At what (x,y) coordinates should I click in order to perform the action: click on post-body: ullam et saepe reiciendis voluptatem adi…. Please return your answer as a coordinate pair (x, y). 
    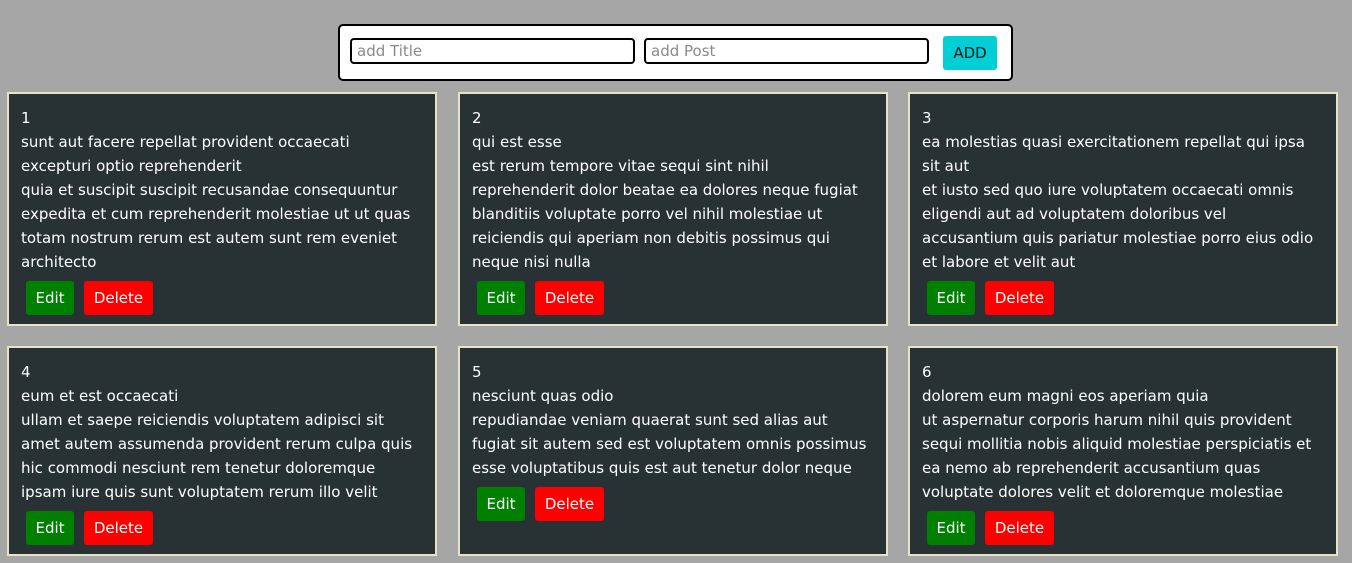
    Looking at the image, I should click on (217, 456).